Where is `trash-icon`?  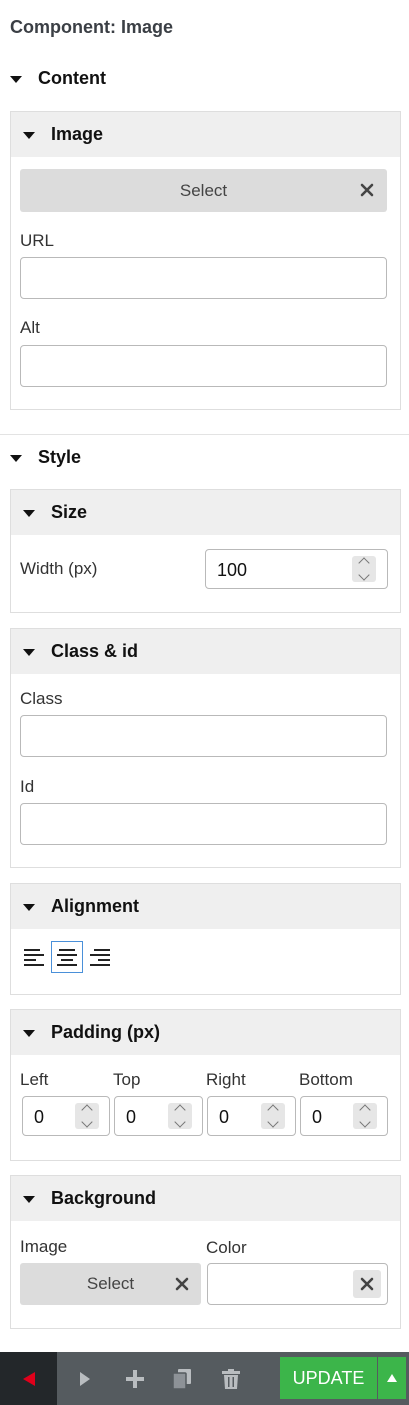
trash-icon is located at coordinates (231, 1378).